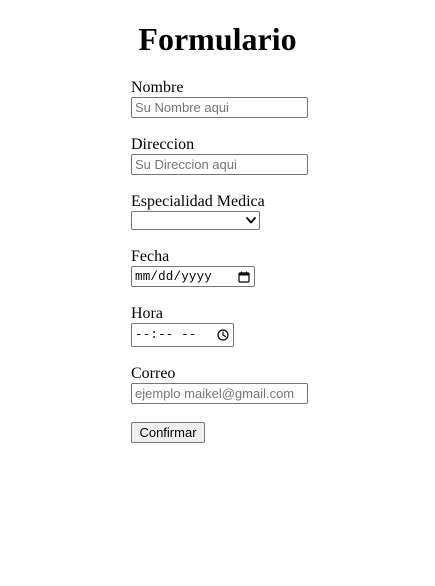  Describe the element at coordinates (153, 373) in the screenshot. I see `correo-label: Correo` at that location.